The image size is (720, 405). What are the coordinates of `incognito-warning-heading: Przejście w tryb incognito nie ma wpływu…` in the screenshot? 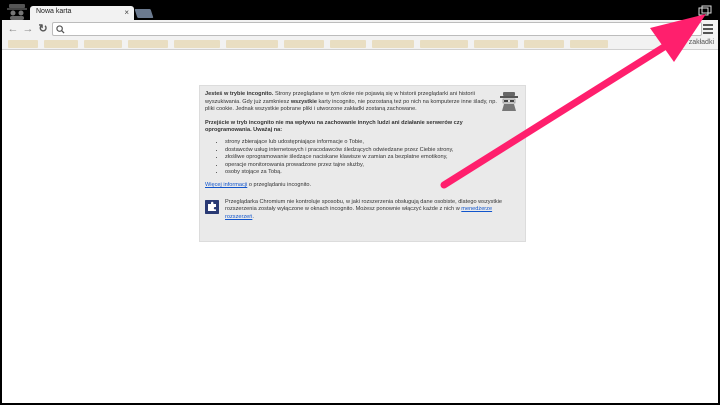 It's located at (334, 126).